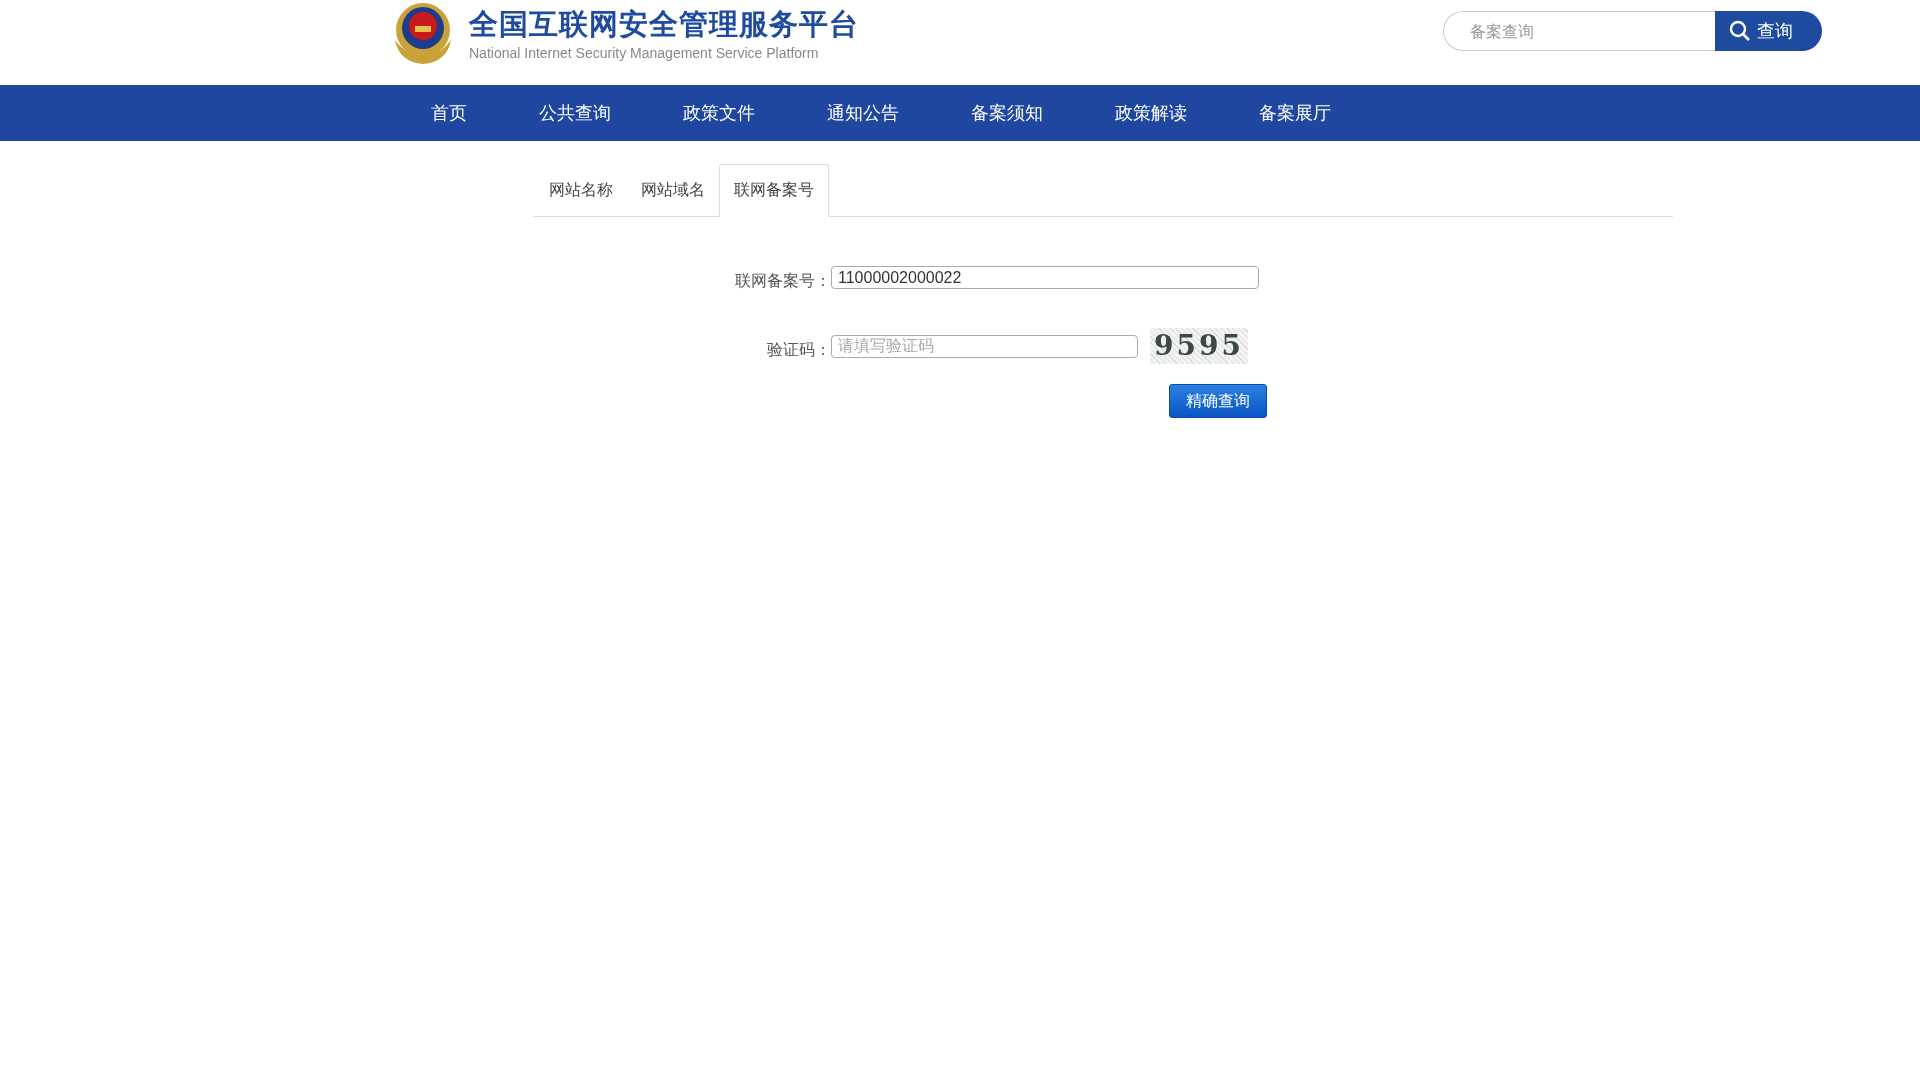  Describe the element at coordinates (1579, 31) in the screenshot. I see `search-field: 备案查询` at that location.